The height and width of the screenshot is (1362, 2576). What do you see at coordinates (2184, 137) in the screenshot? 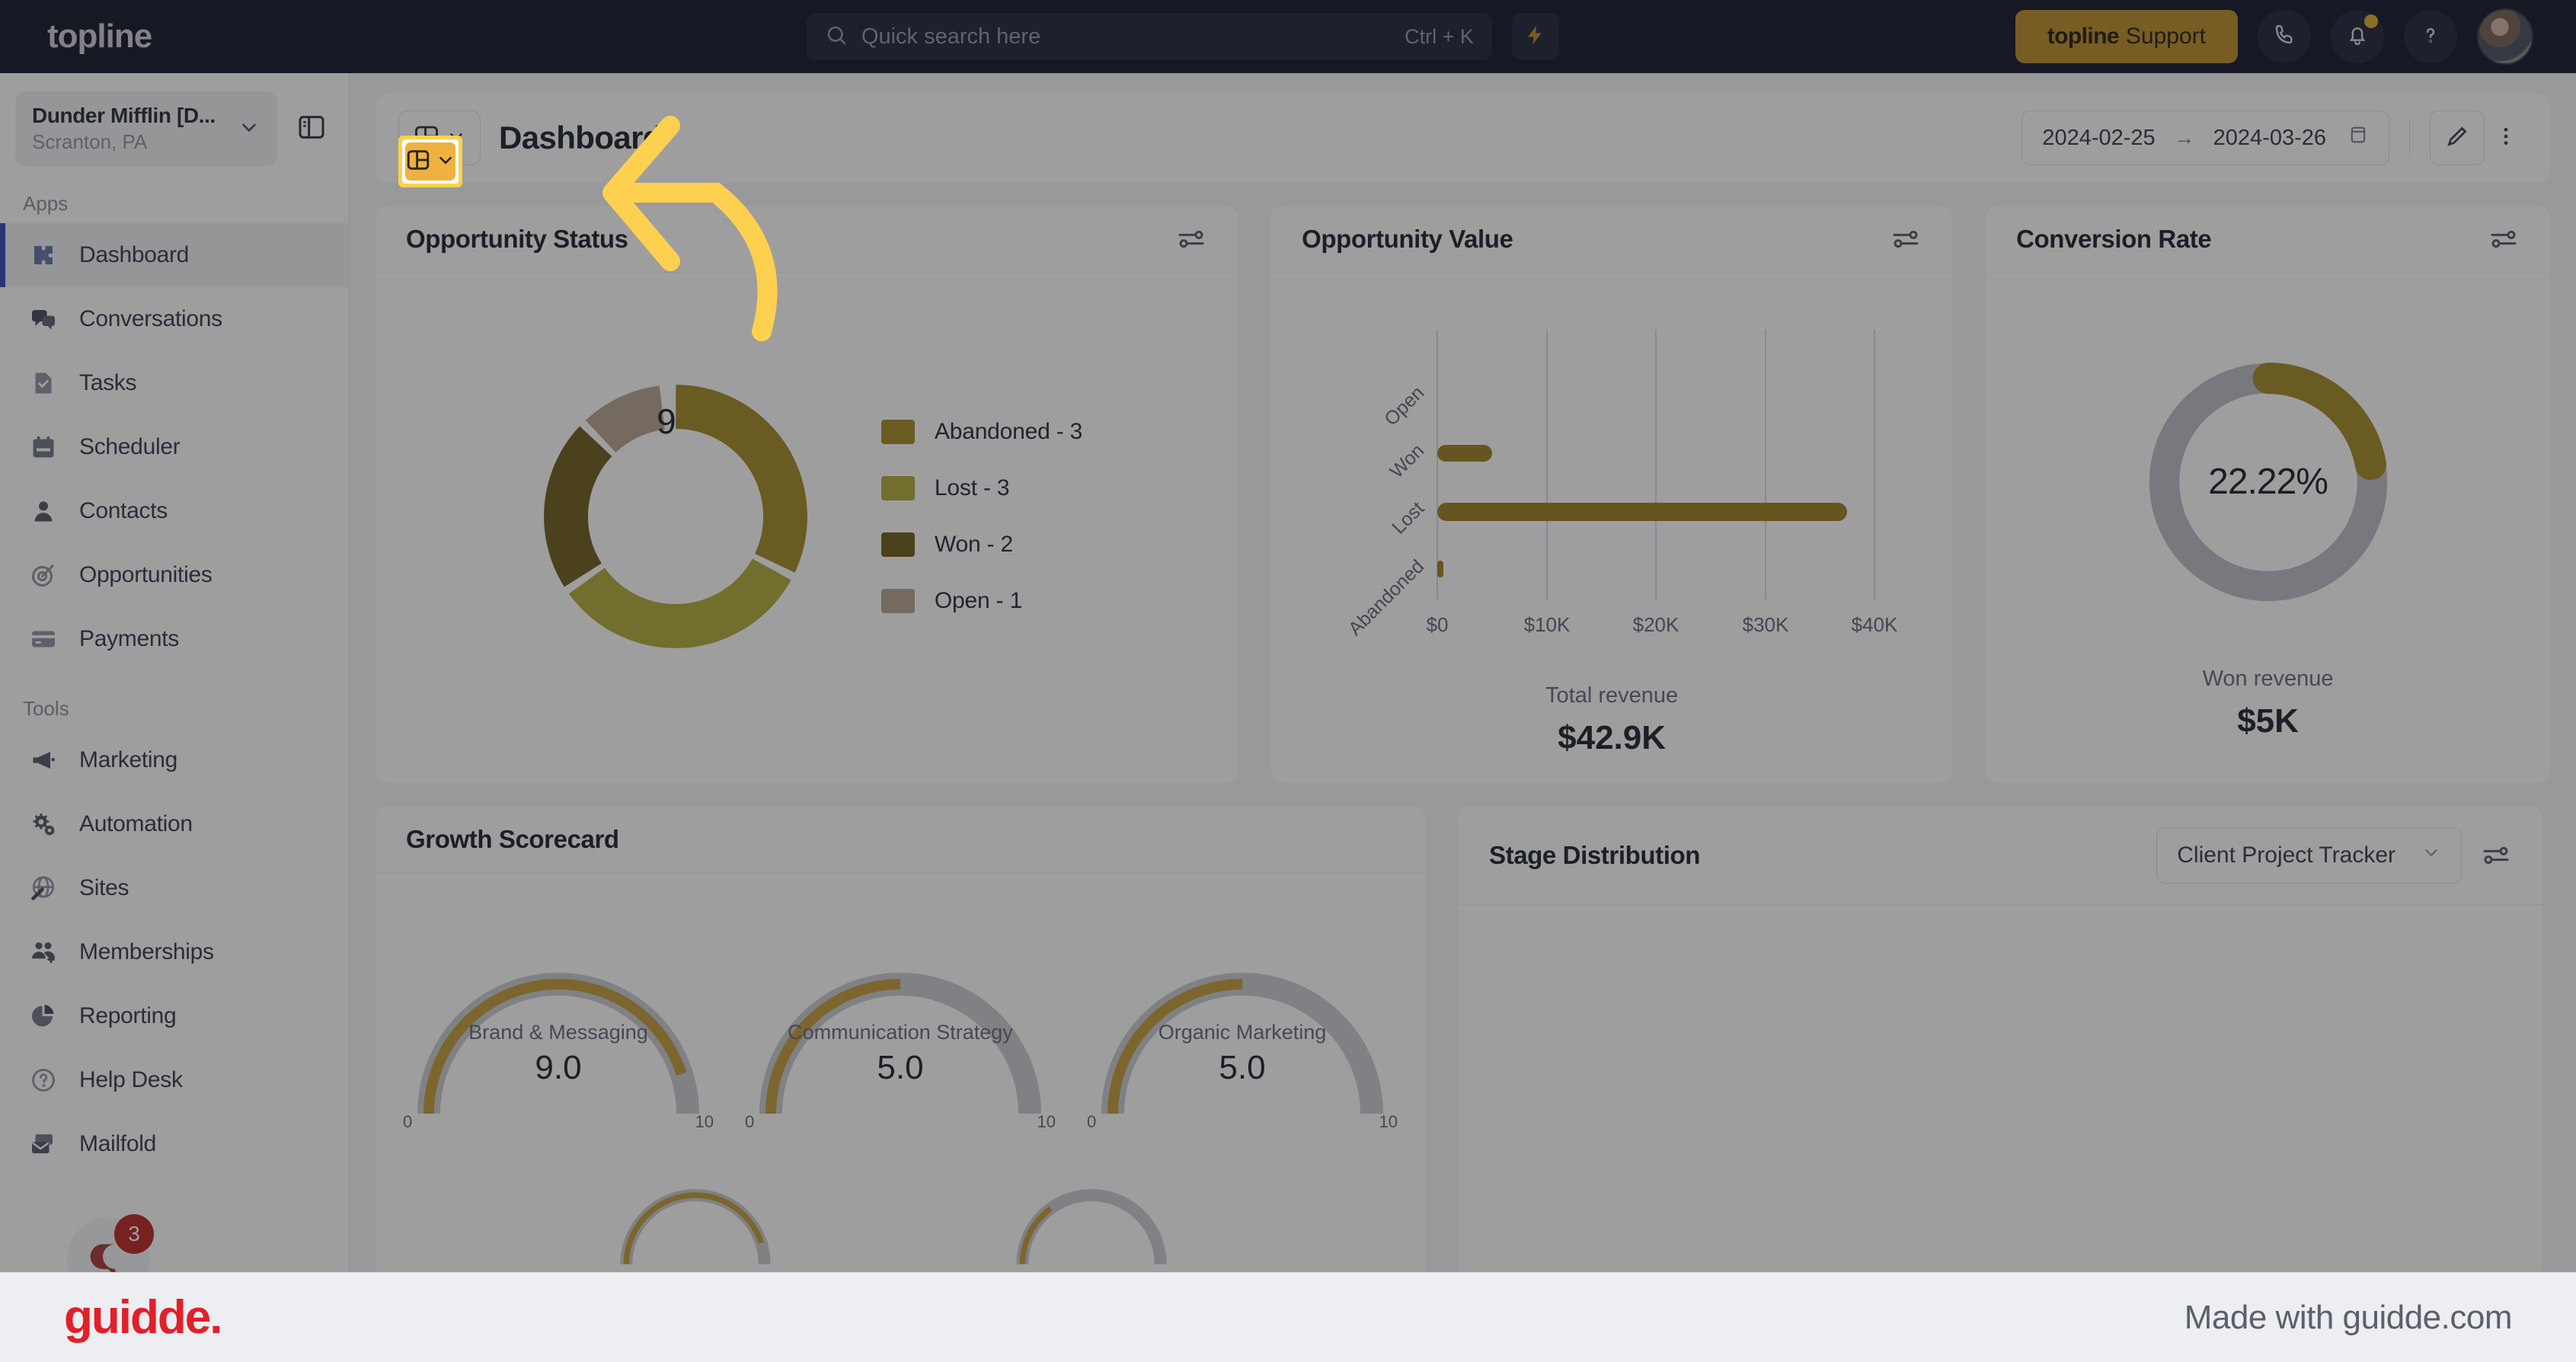
I see `date-range-arrow: →` at bounding box center [2184, 137].